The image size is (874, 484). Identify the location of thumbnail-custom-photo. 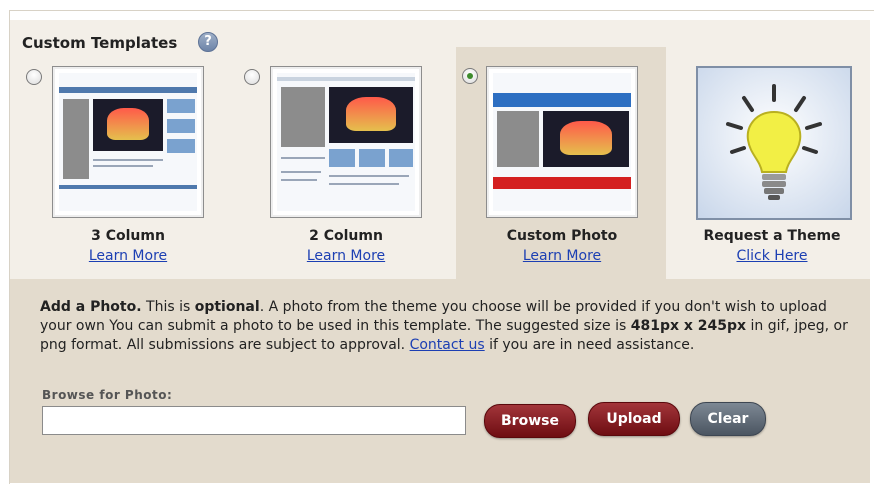
(562, 142).